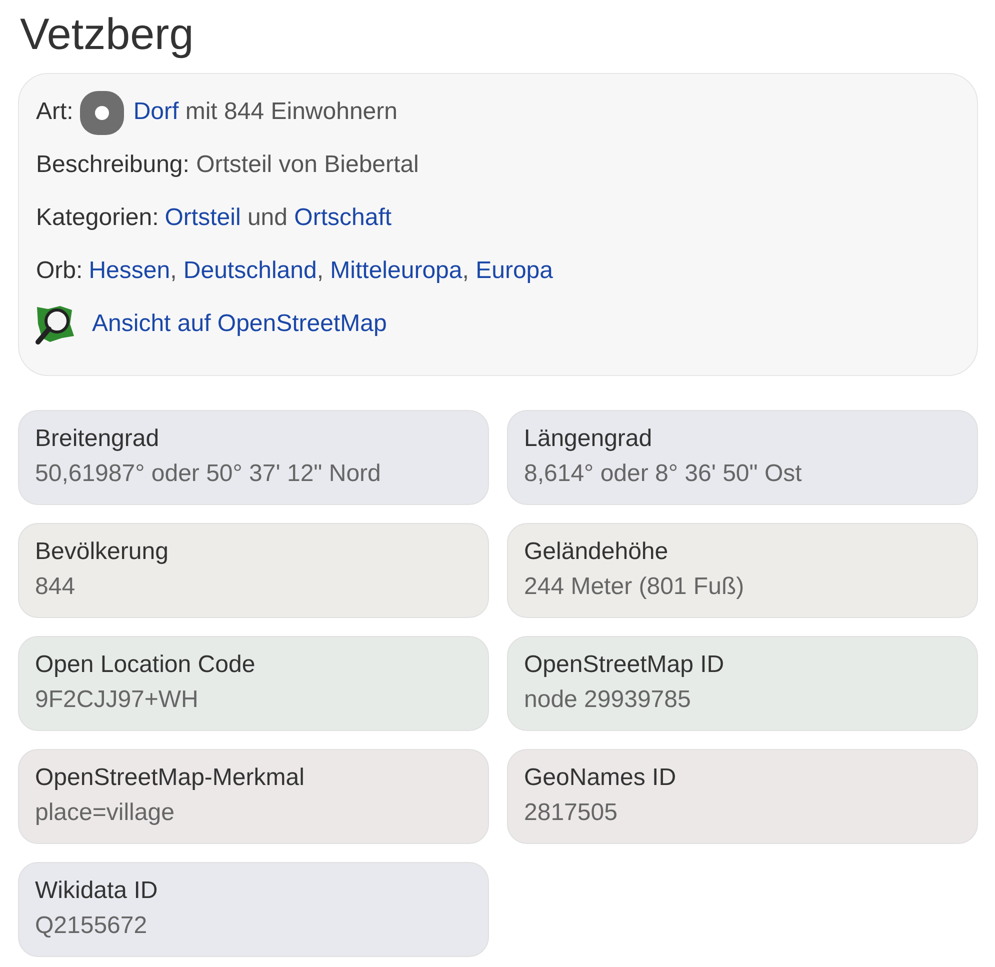 The image size is (995, 967). I want to click on fact-value: 244 Meter (801 Fuß), so click(635, 587).